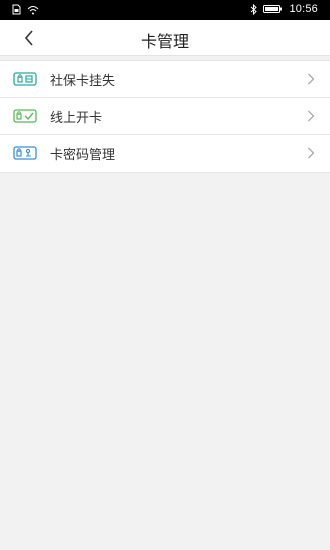 The width and height of the screenshot is (330, 550). I want to click on bluetooth-icon, so click(254, 9).